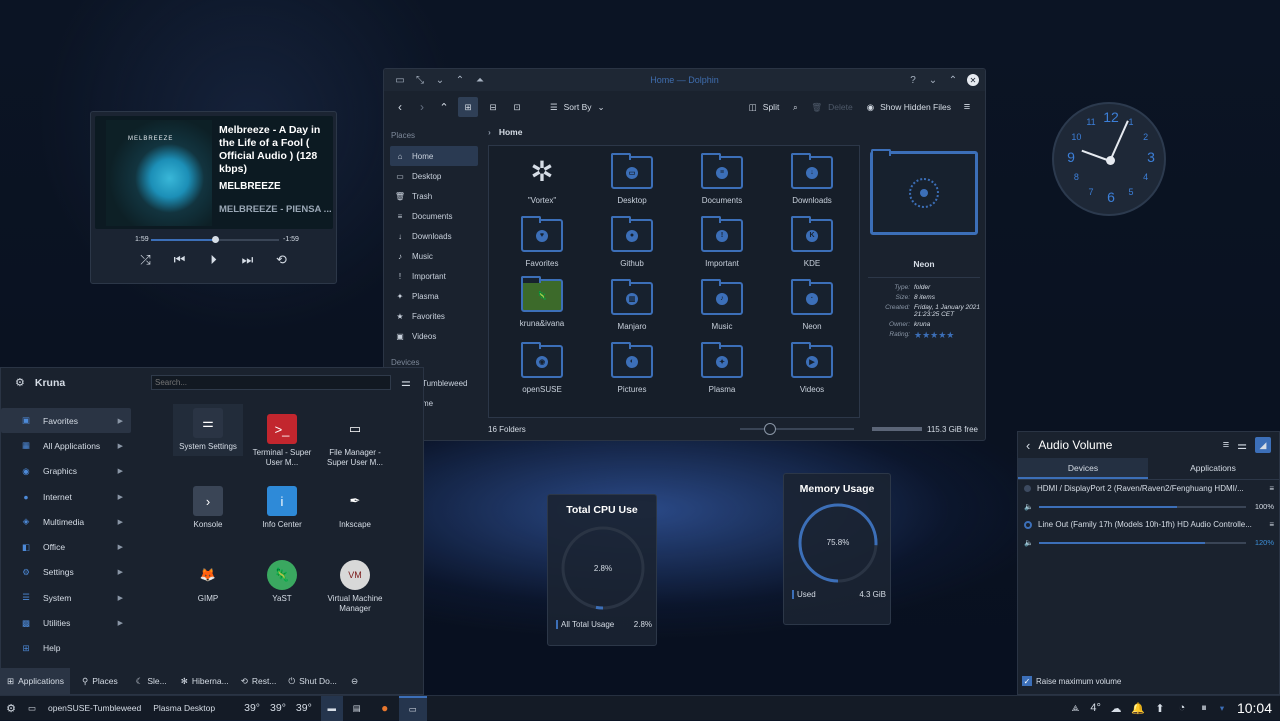 The width and height of the screenshot is (1280, 721). What do you see at coordinates (11, 708) in the screenshot?
I see `launcher-icon: ⚙` at bounding box center [11, 708].